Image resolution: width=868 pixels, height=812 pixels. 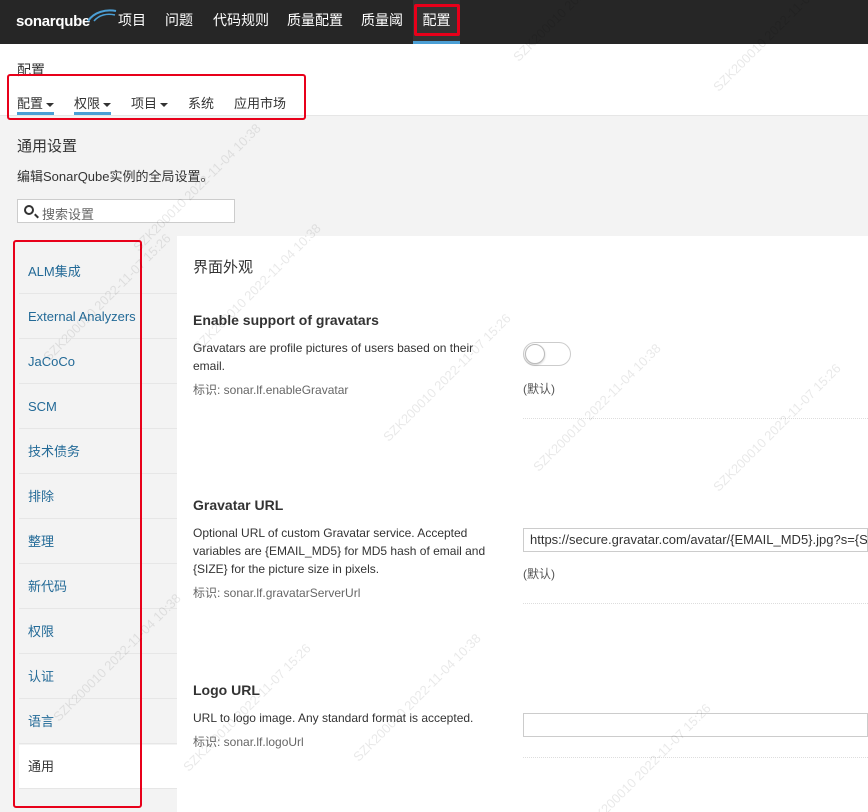 I want to click on nav-issues: 问题, so click(x=179, y=22).